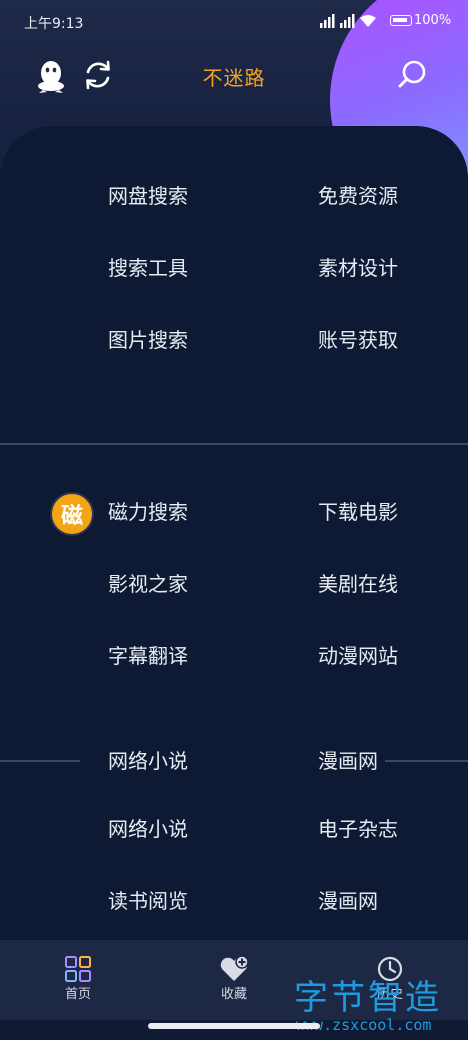  What do you see at coordinates (148, 829) in the screenshot?
I see `link-item: 网络小说` at bounding box center [148, 829].